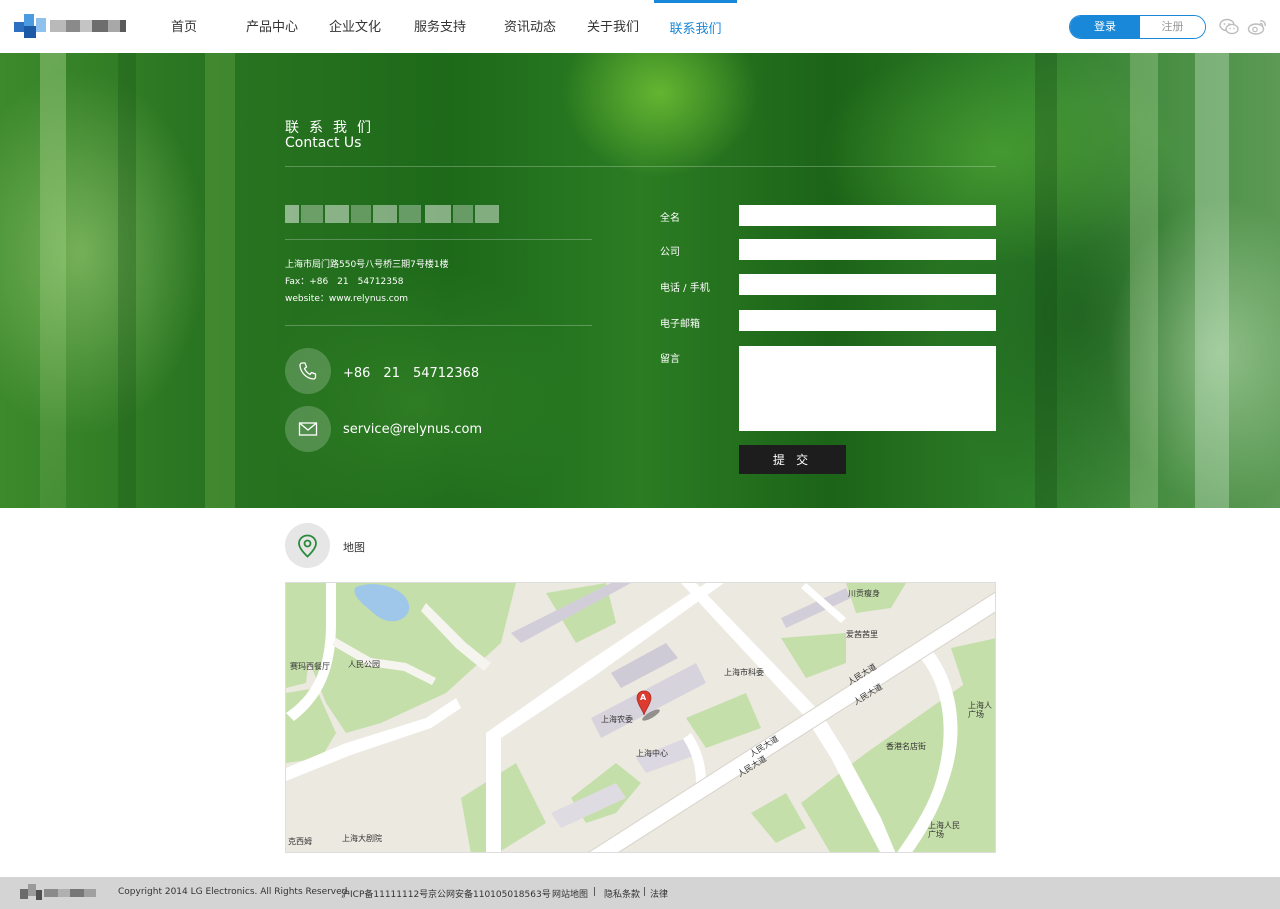 Image resolution: width=1280 pixels, height=909 pixels. Describe the element at coordinates (1172, 27) in the screenshot. I see `register-button: 注册` at that location.